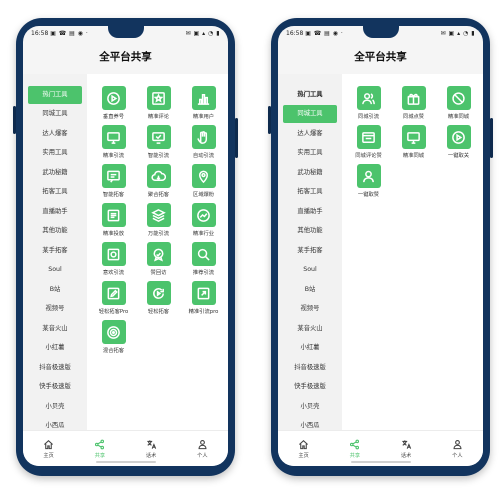 The width and height of the screenshot is (500, 492). Describe the element at coordinates (113, 312) in the screenshot. I see `tool-label: 轻松拓客Pro` at that location.